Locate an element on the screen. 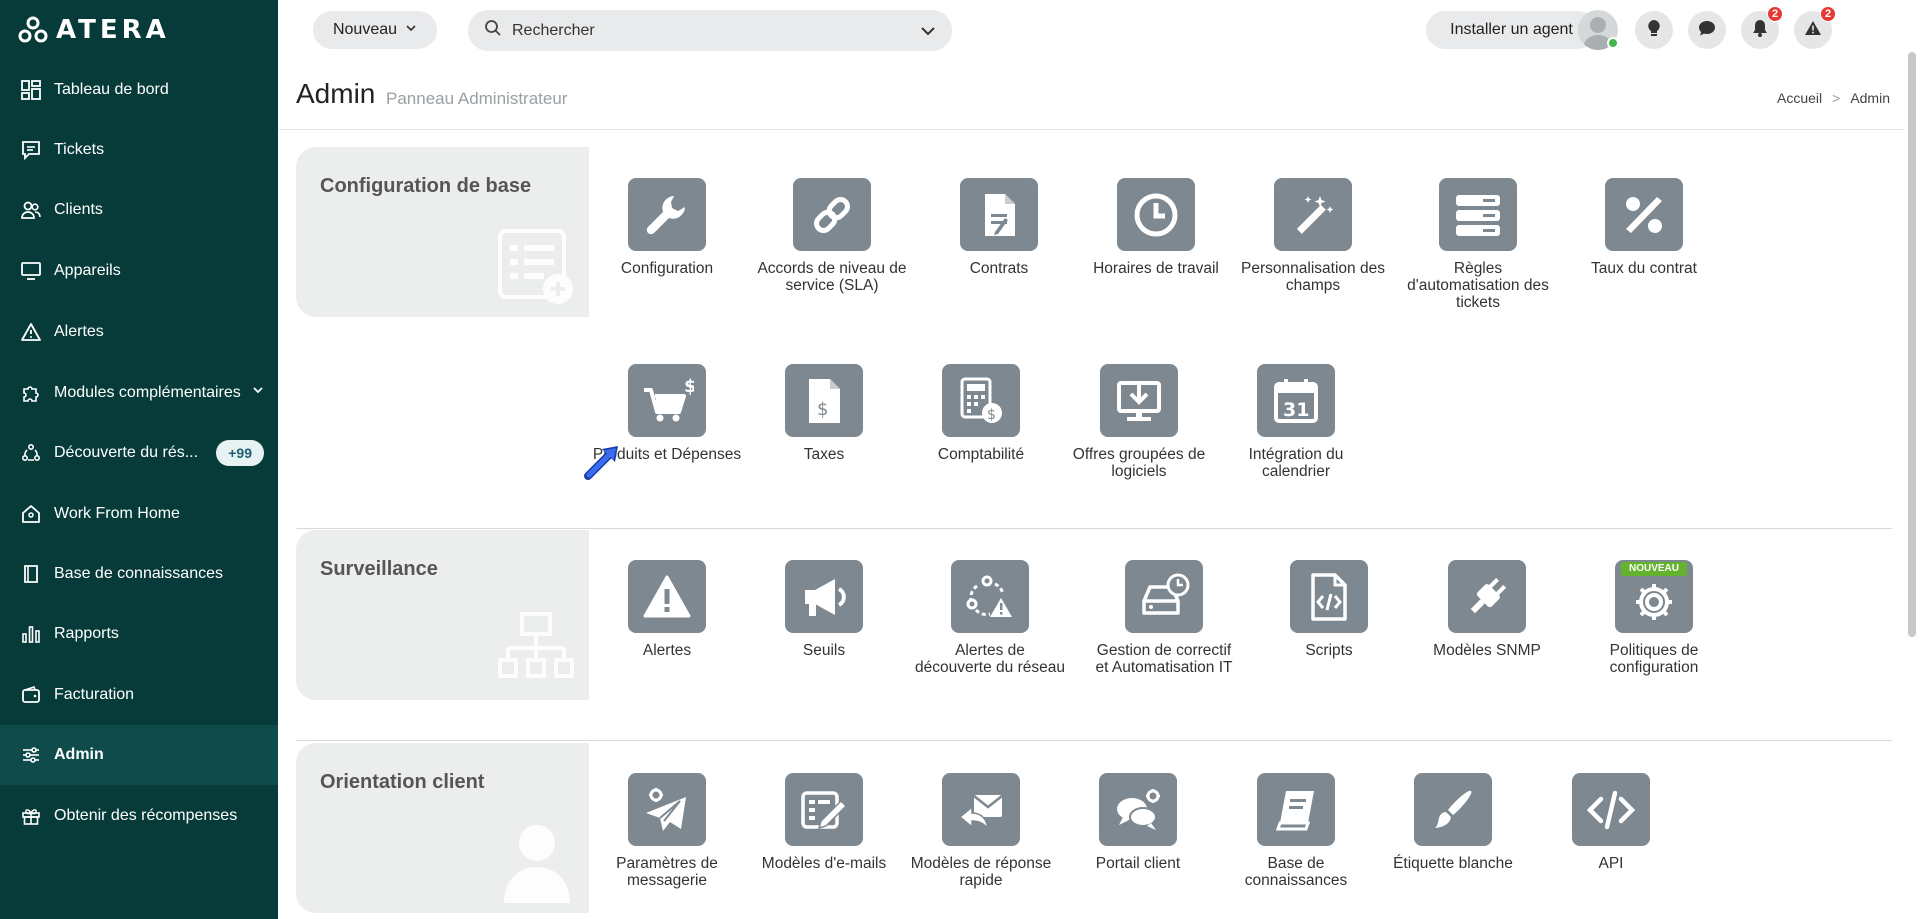 This screenshot has width=1920, height=919. tile-label: Politiques de configuration is located at coordinates (1654, 659).